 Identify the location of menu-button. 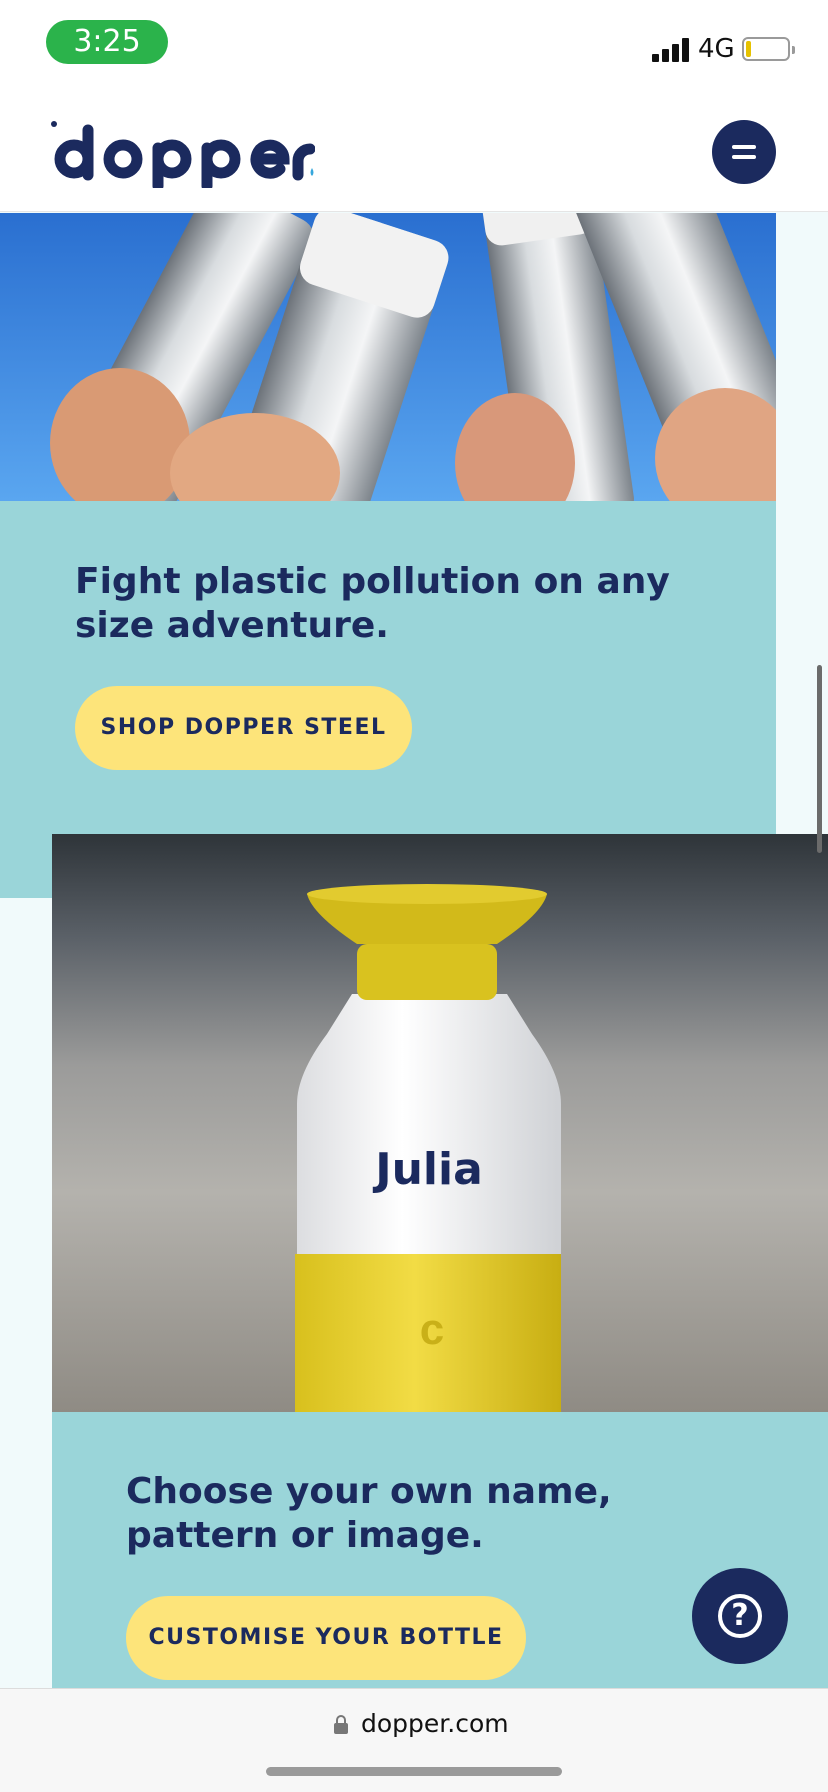
(744, 152).